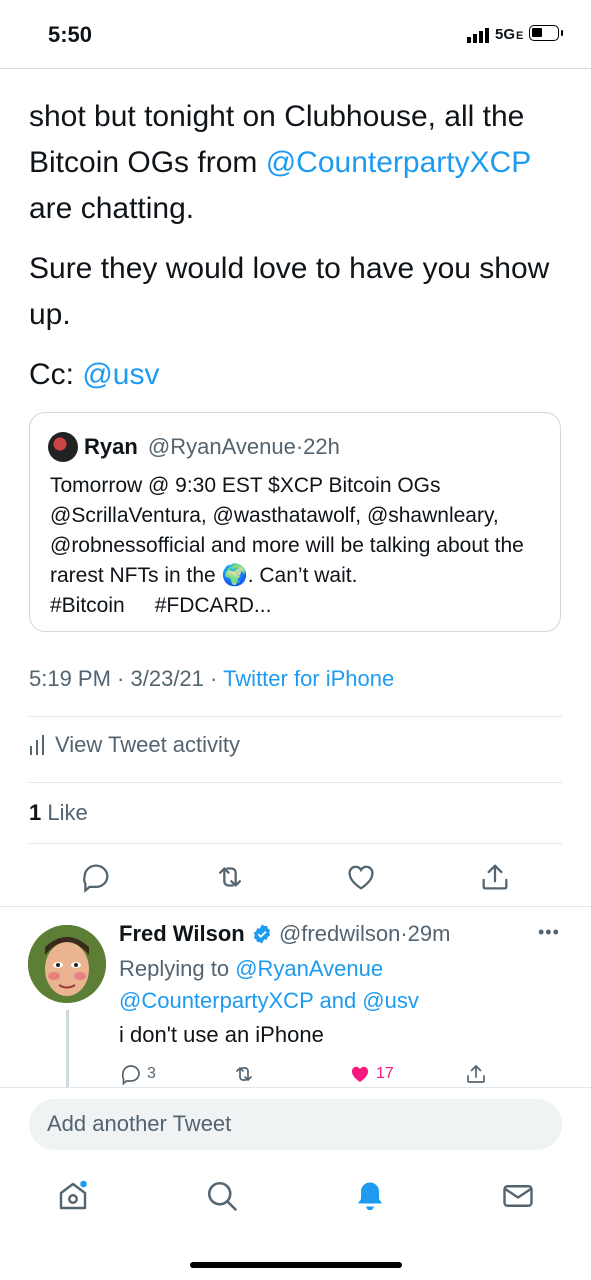 This screenshot has width=591, height=1280. What do you see at coordinates (360, 1074) in the screenshot?
I see `heart-filled-icon` at bounding box center [360, 1074].